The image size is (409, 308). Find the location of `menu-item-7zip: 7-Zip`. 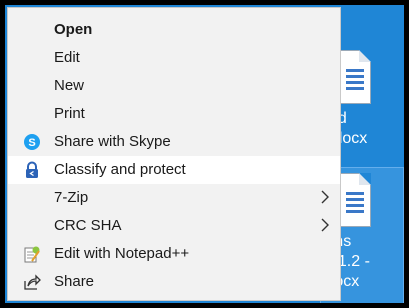

menu-item-7zip: 7-Zip is located at coordinates (174, 198).